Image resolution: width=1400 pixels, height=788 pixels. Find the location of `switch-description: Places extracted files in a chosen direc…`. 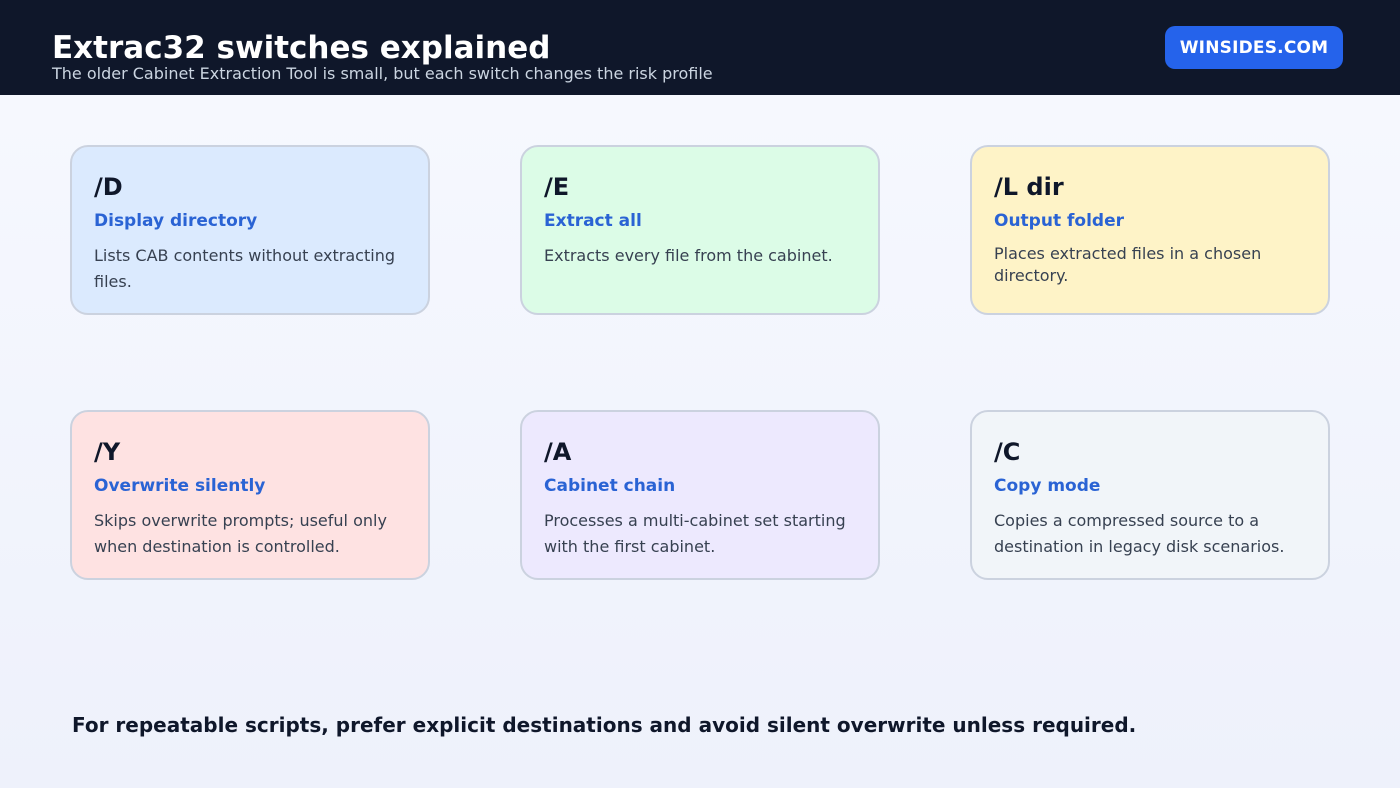

switch-description: Places extracted files in a chosen direc… is located at coordinates (1128, 264).